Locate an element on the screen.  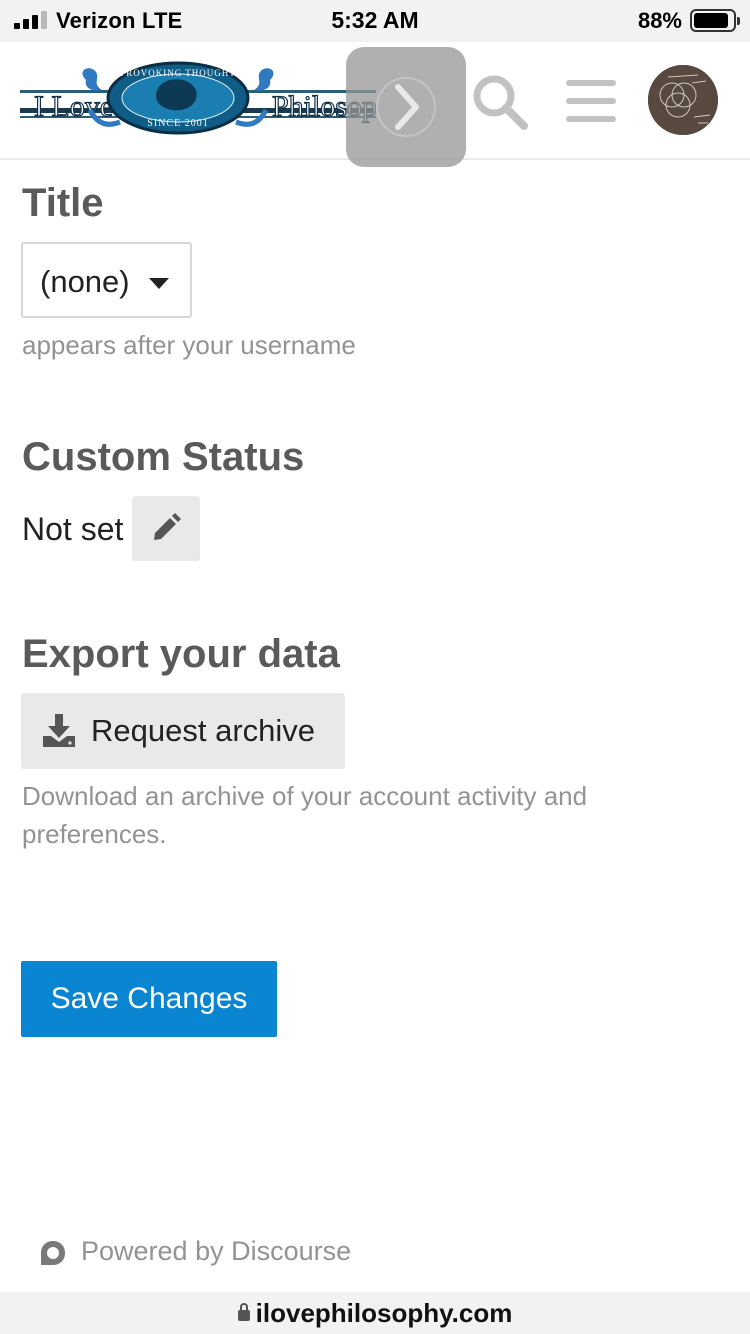
title-help-text: appears after your username is located at coordinates (189, 345).